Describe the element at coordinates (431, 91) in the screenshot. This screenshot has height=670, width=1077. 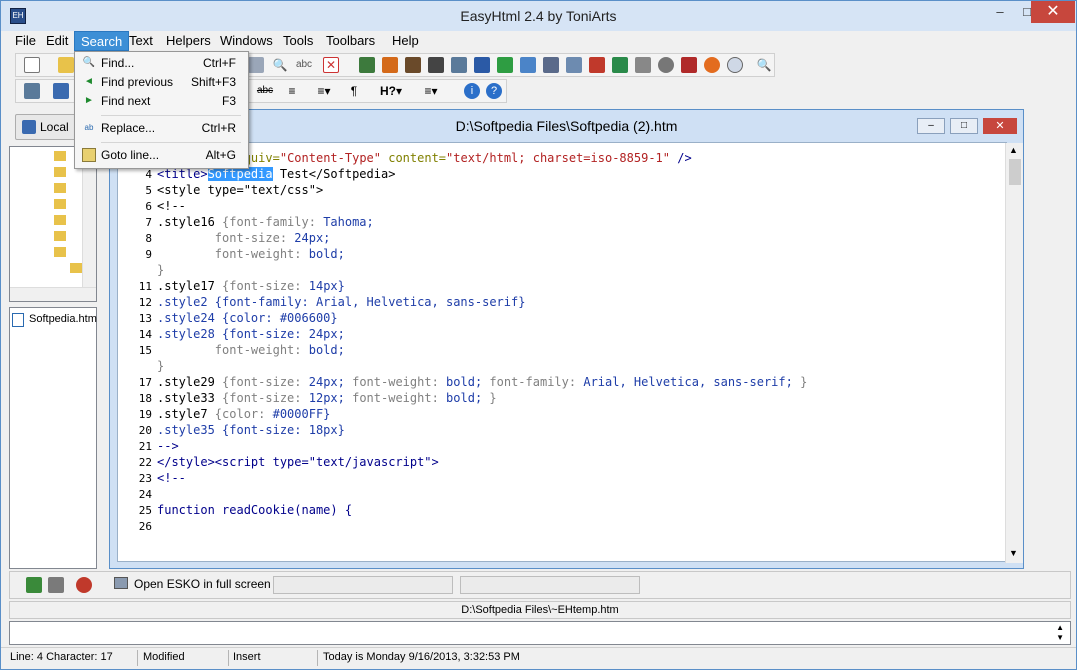
I see `list-dropdown-icon: ≡▾` at that location.